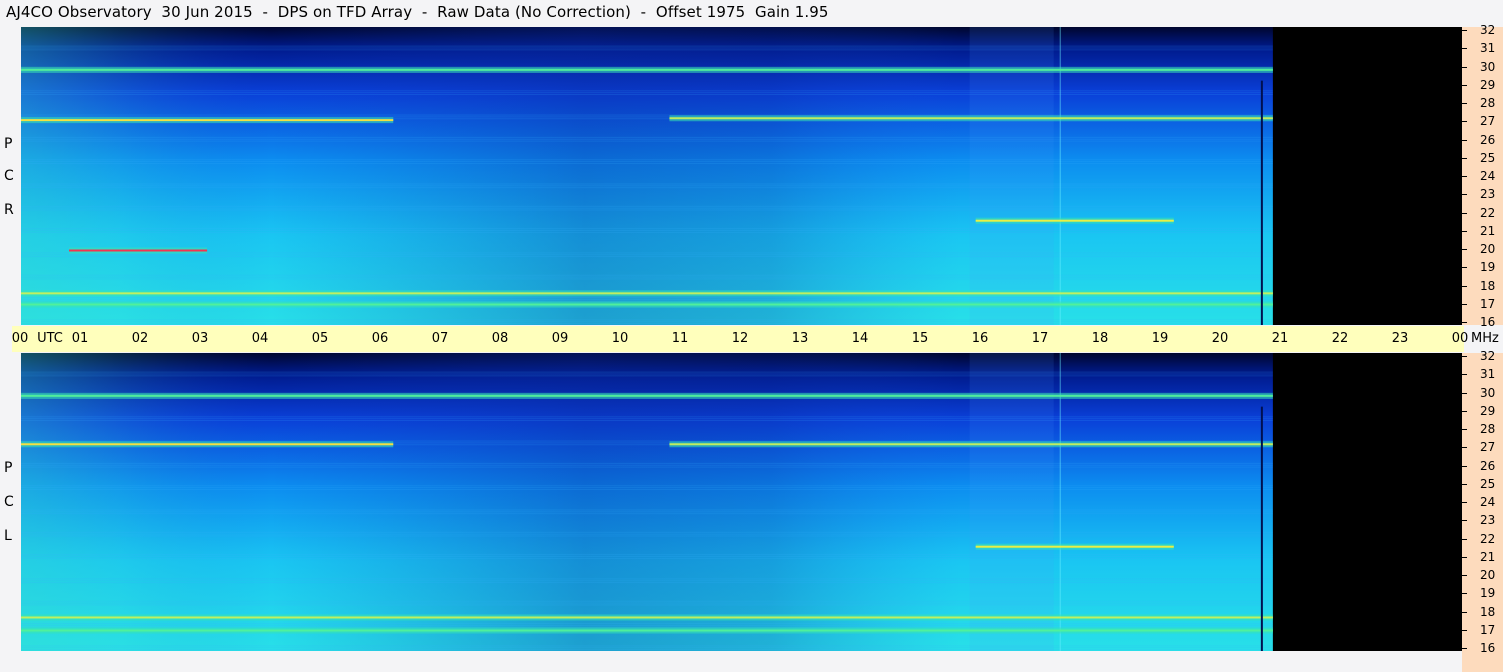  Describe the element at coordinates (8, 144) in the screenshot. I see `rcp-letter-1: P` at that location.